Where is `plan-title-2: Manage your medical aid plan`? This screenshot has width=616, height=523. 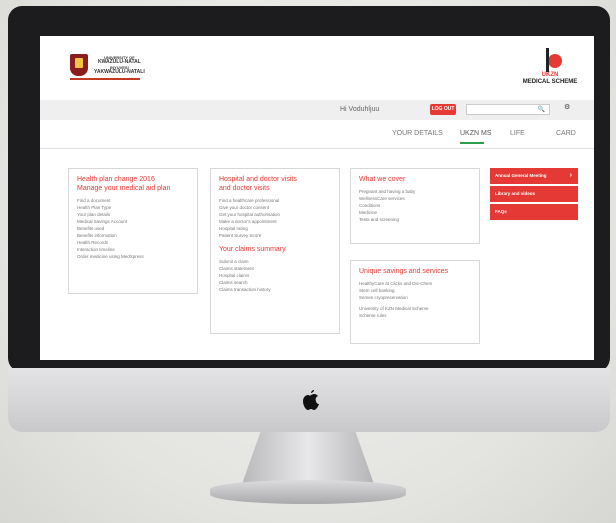 plan-title-2: Manage your medical aid plan is located at coordinates (133, 188).